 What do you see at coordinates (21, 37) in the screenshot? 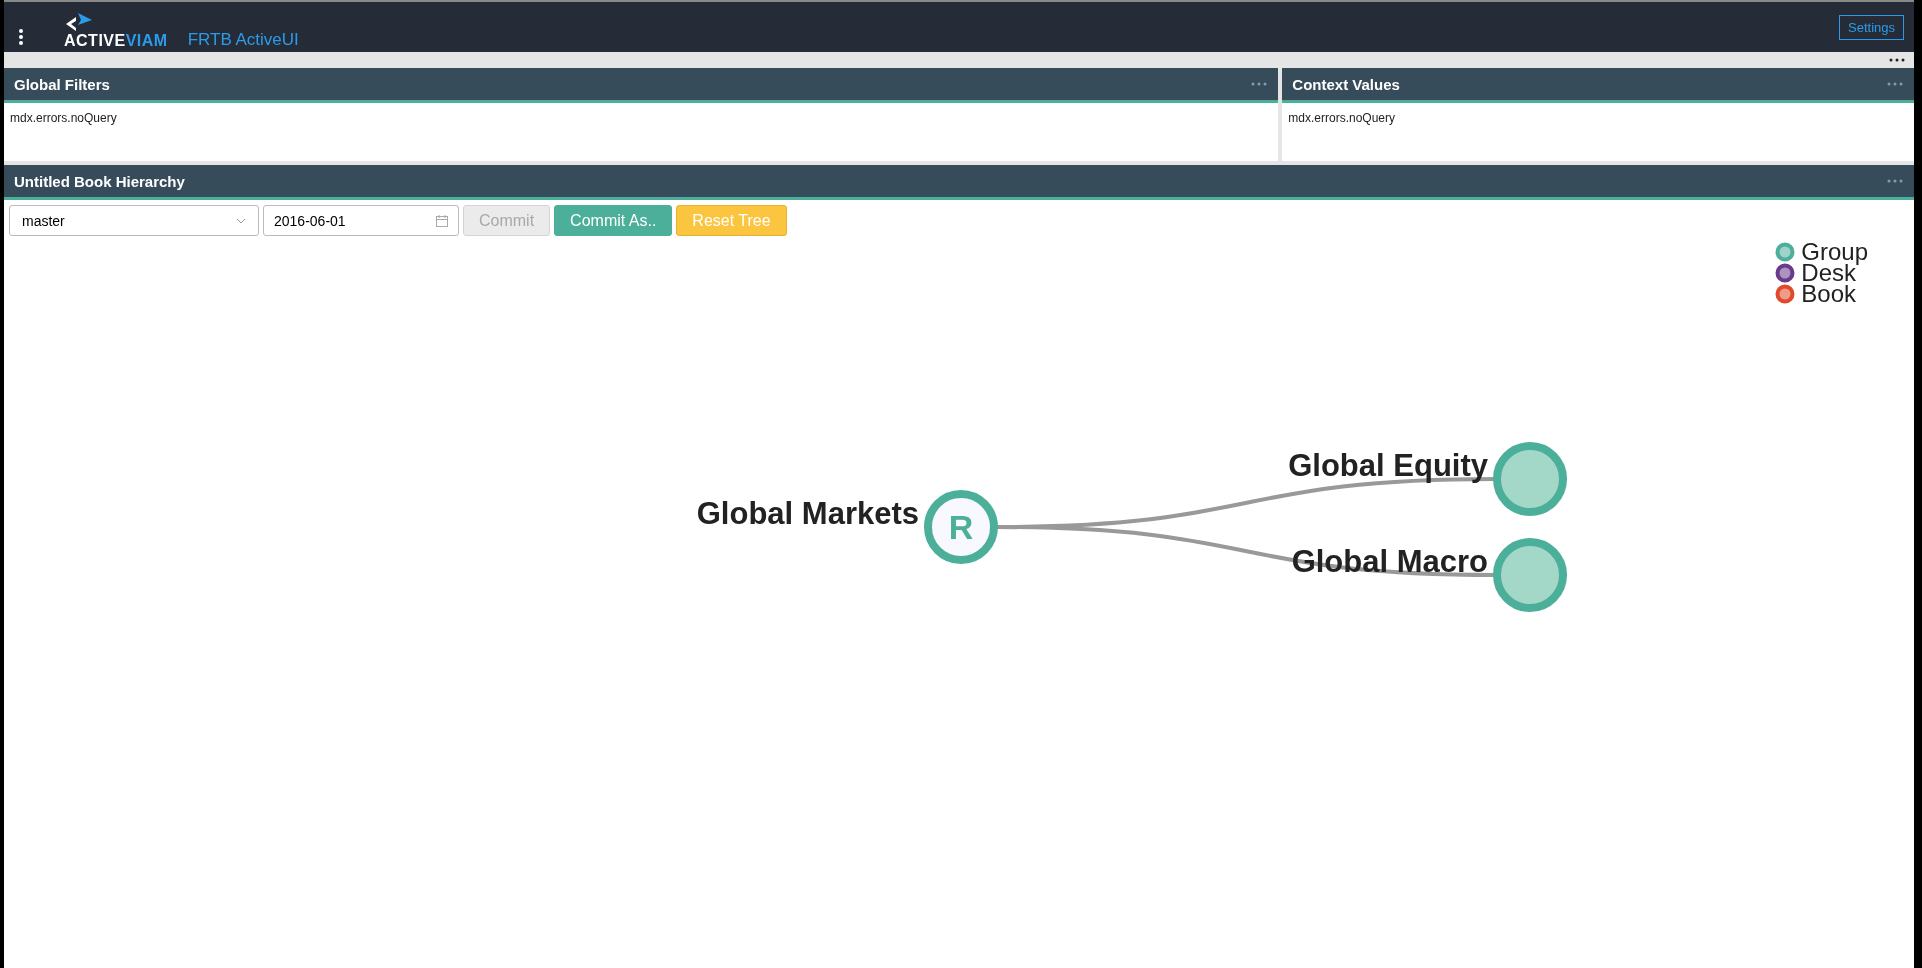
I see `menu-icon` at bounding box center [21, 37].